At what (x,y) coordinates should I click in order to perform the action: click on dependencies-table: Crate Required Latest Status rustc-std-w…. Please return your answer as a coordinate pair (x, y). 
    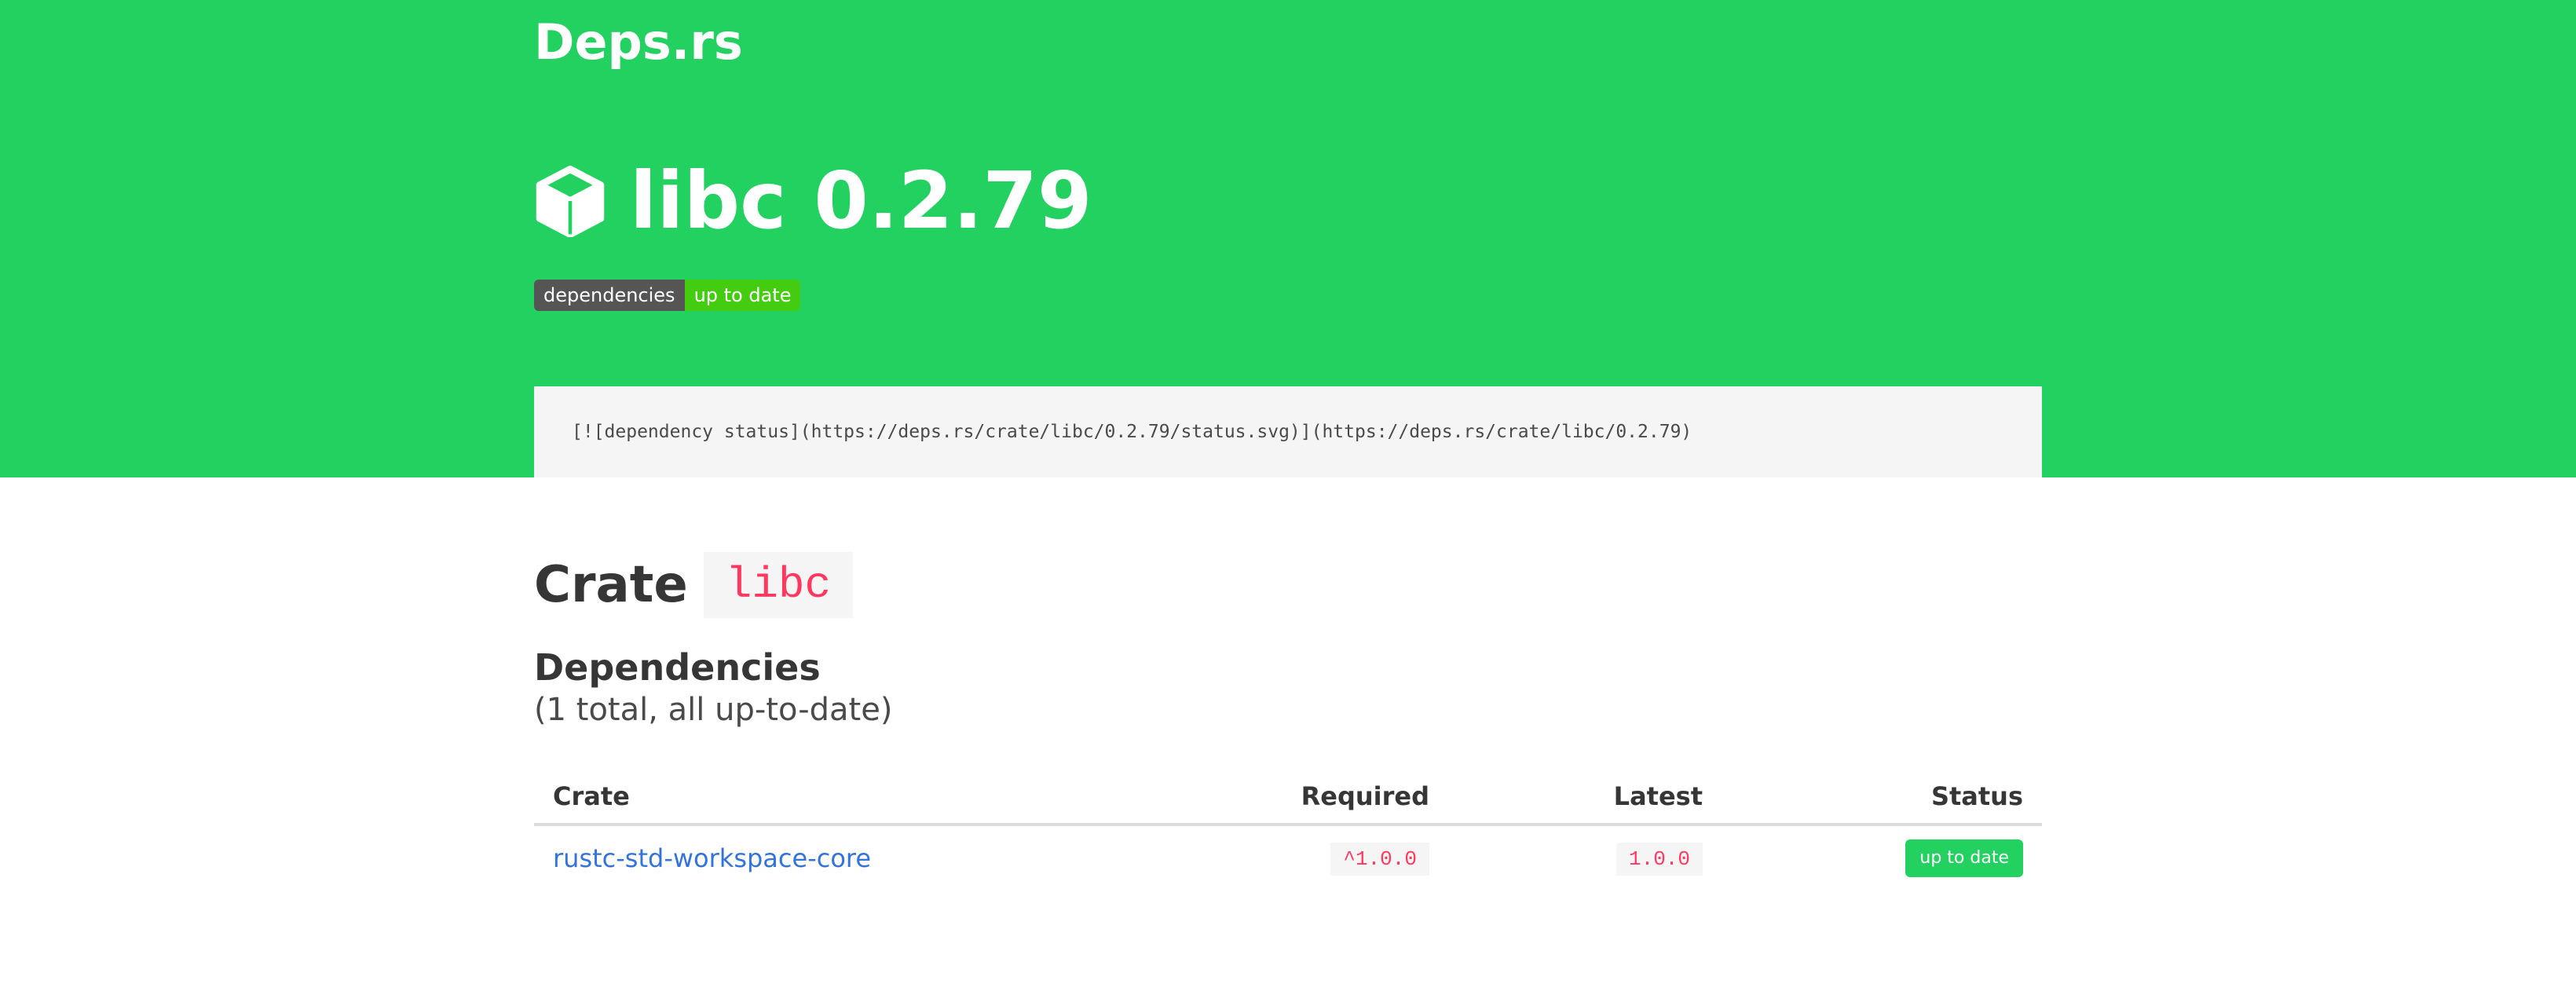
    Looking at the image, I should click on (1288, 830).